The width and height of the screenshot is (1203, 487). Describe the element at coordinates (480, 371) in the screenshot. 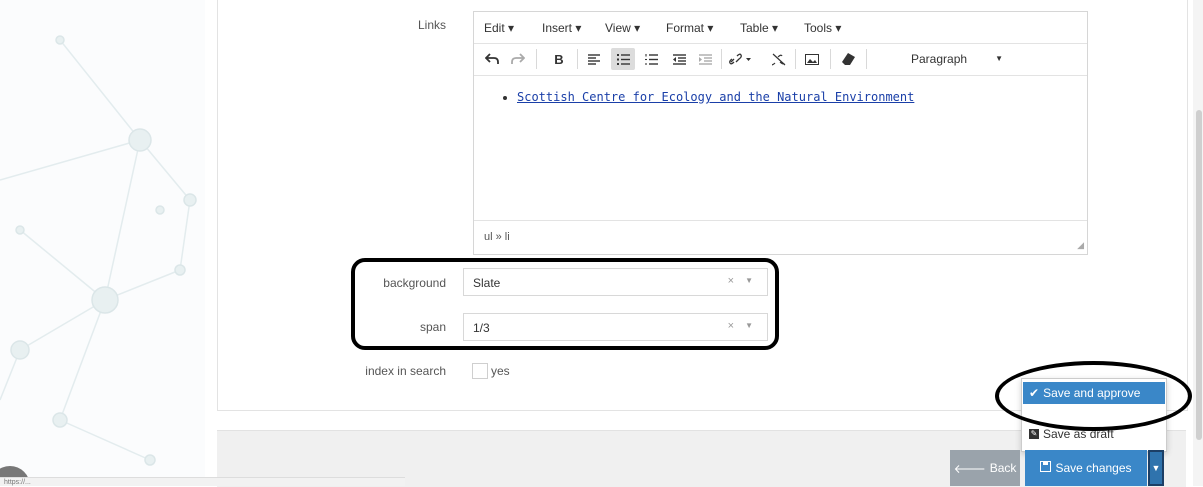

I see `index-in-search-checkbox` at that location.